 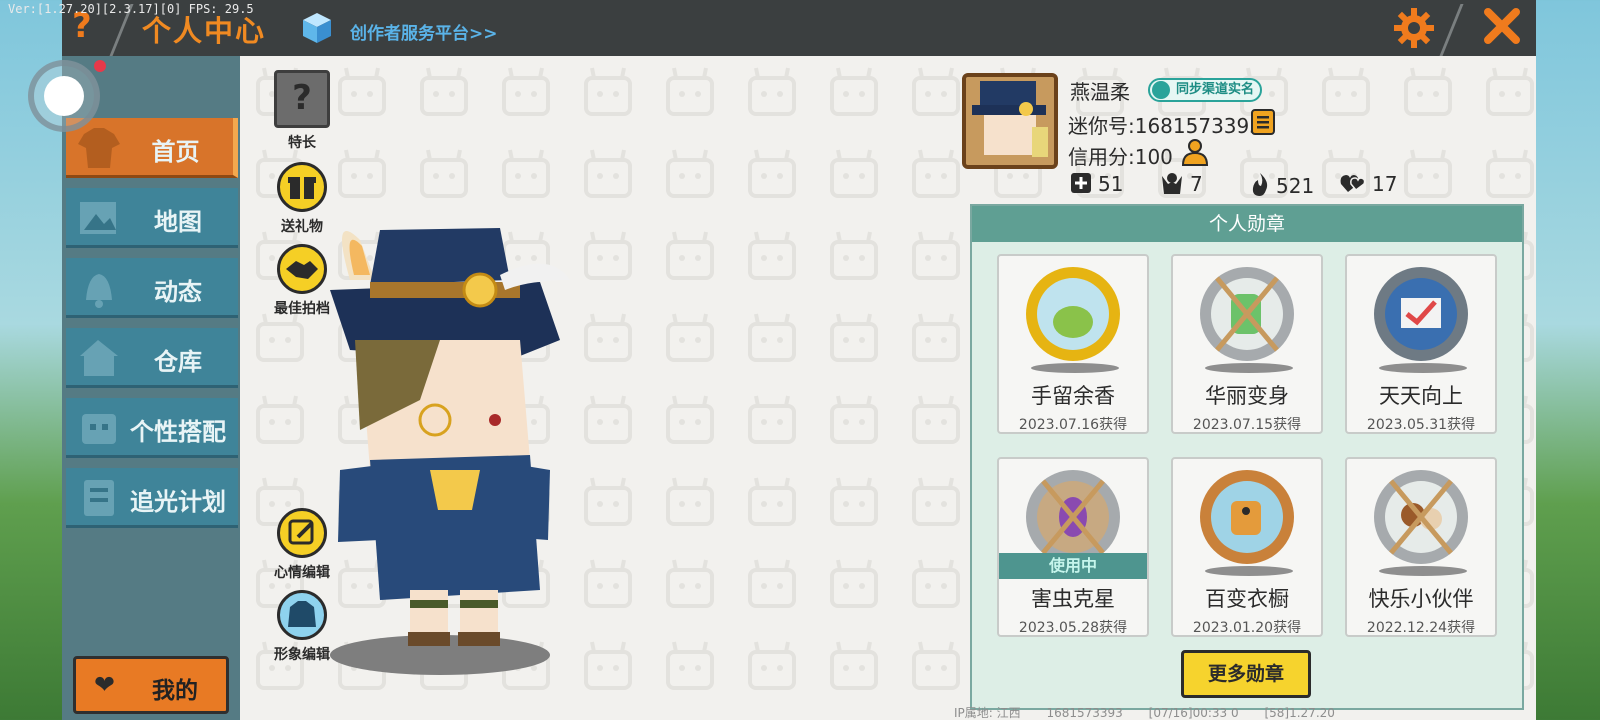 What do you see at coordinates (99, 291) in the screenshot?
I see `bell-icon` at bounding box center [99, 291].